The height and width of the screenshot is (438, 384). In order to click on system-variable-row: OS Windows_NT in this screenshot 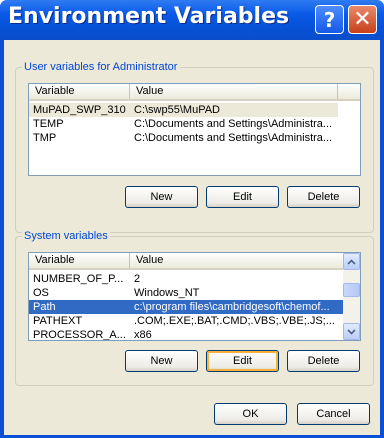, I will do `click(186, 293)`.